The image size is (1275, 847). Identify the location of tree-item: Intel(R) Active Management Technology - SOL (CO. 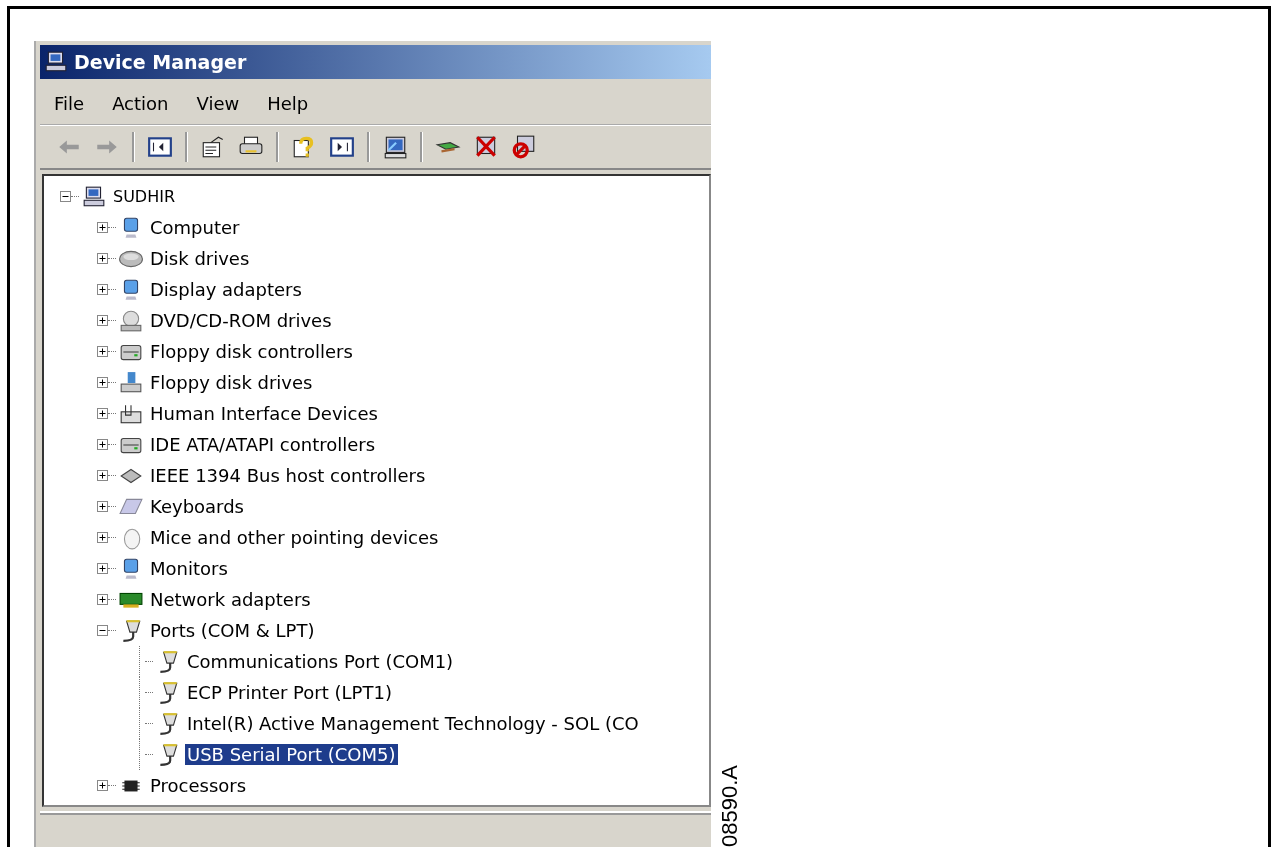
(413, 723).